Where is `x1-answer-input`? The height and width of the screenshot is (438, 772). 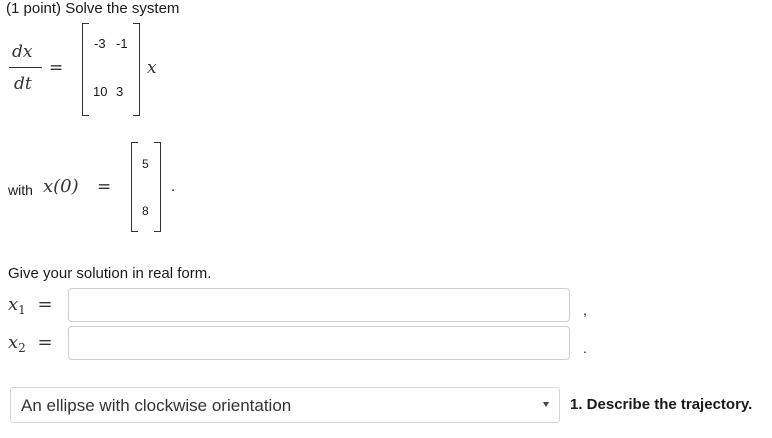
x1-answer-input is located at coordinates (319, 305).